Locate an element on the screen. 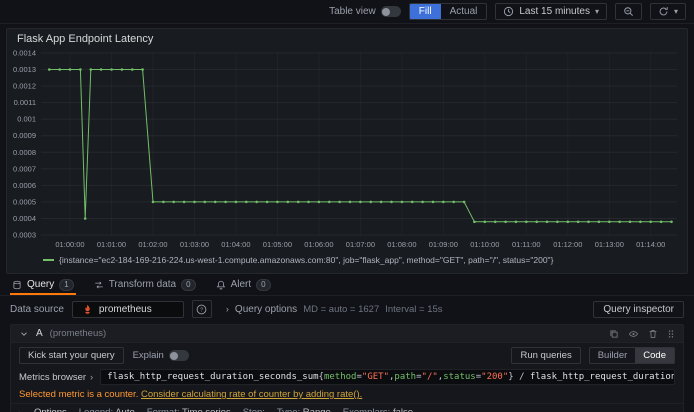 The width and height of the screenshot is (694, 412). query-row-header: A (prometheus) is located at coordinates (347, 334).